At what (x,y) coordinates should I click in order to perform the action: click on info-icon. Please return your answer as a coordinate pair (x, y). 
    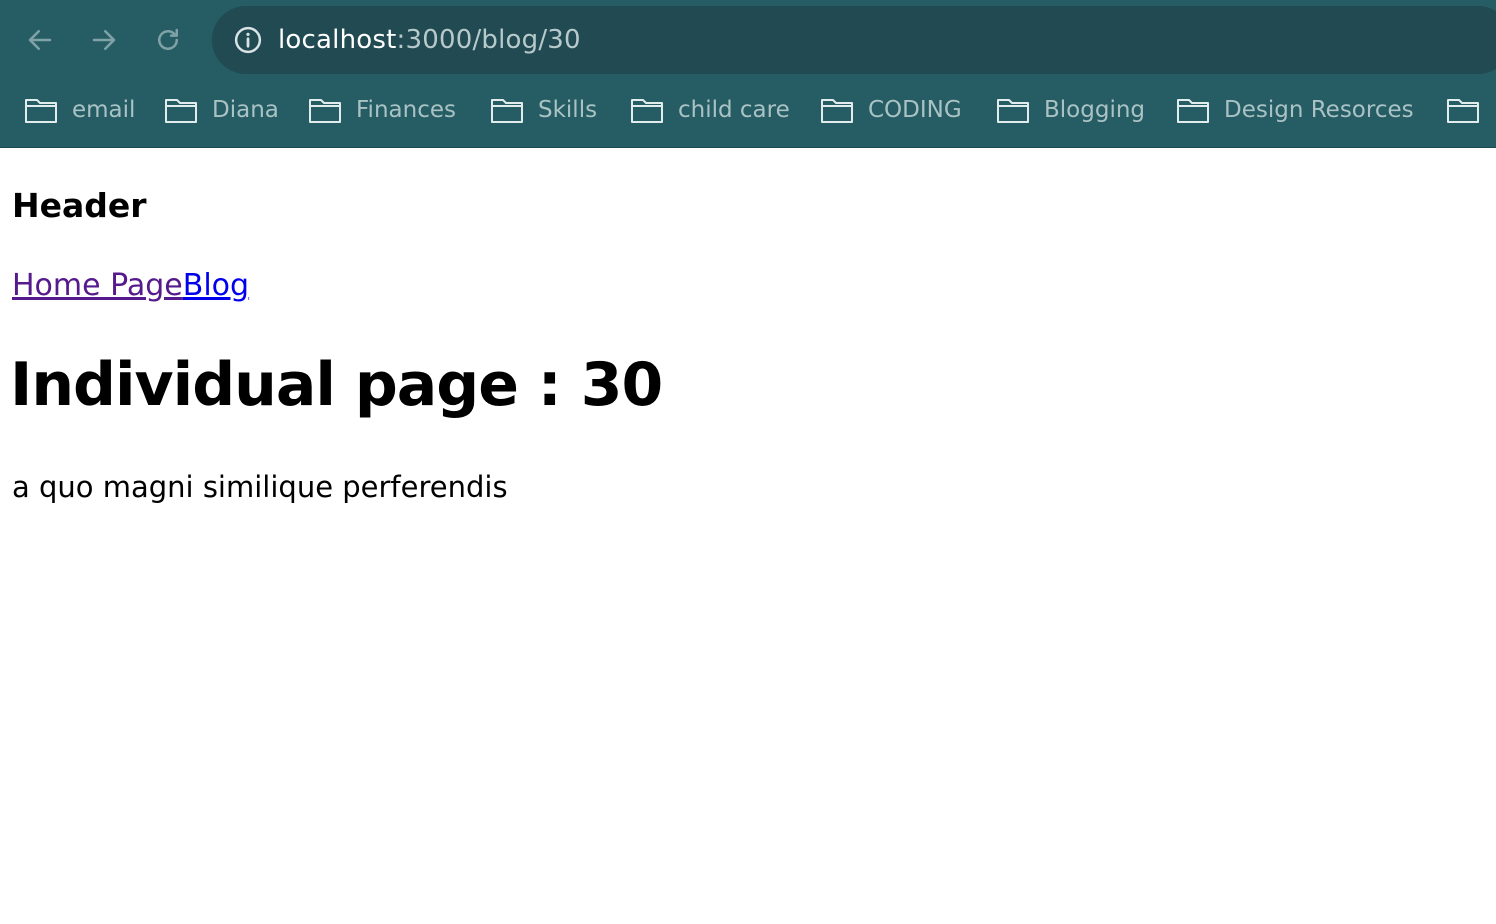
    Looking at the image, I should click on (248, 40).